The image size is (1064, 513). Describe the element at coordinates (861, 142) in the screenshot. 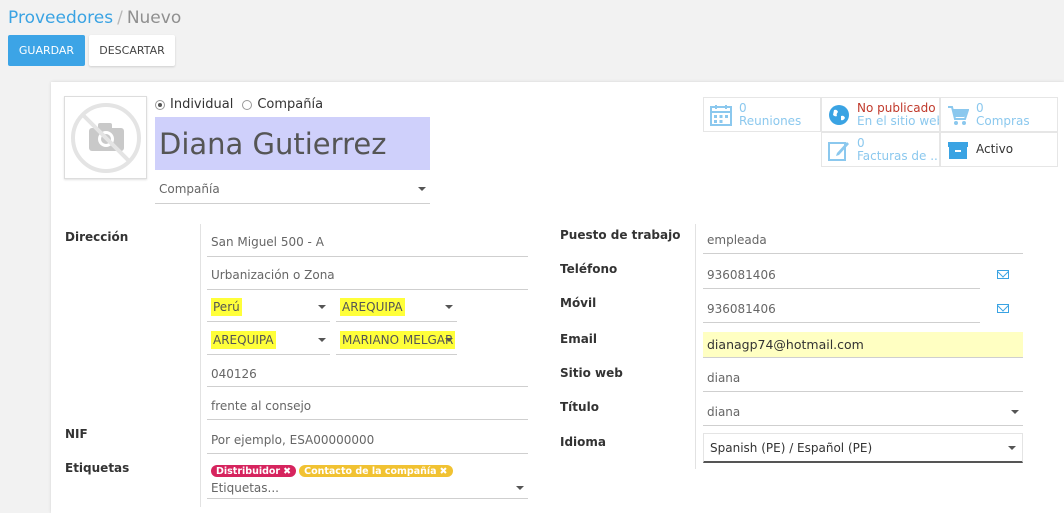

I see `vendor-bills-count: 0` at that location.